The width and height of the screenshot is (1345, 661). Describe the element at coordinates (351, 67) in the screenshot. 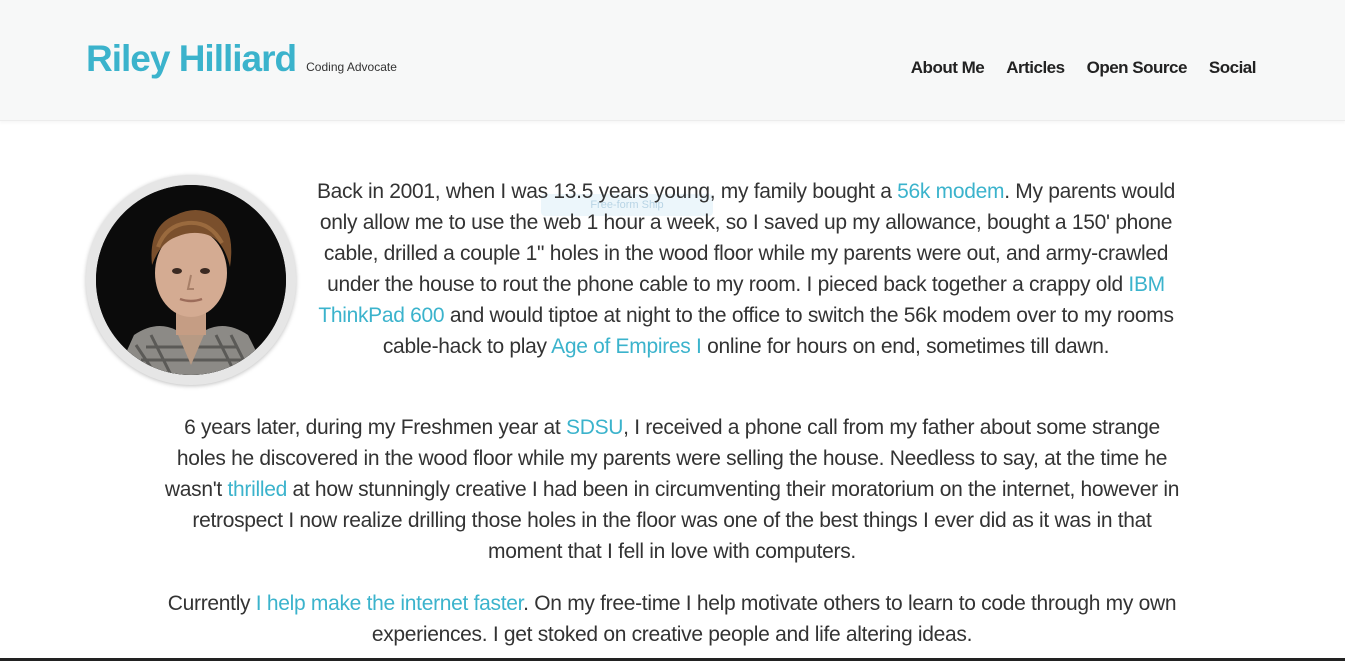

I see `site-tagline: Coding Advocate` at that location.